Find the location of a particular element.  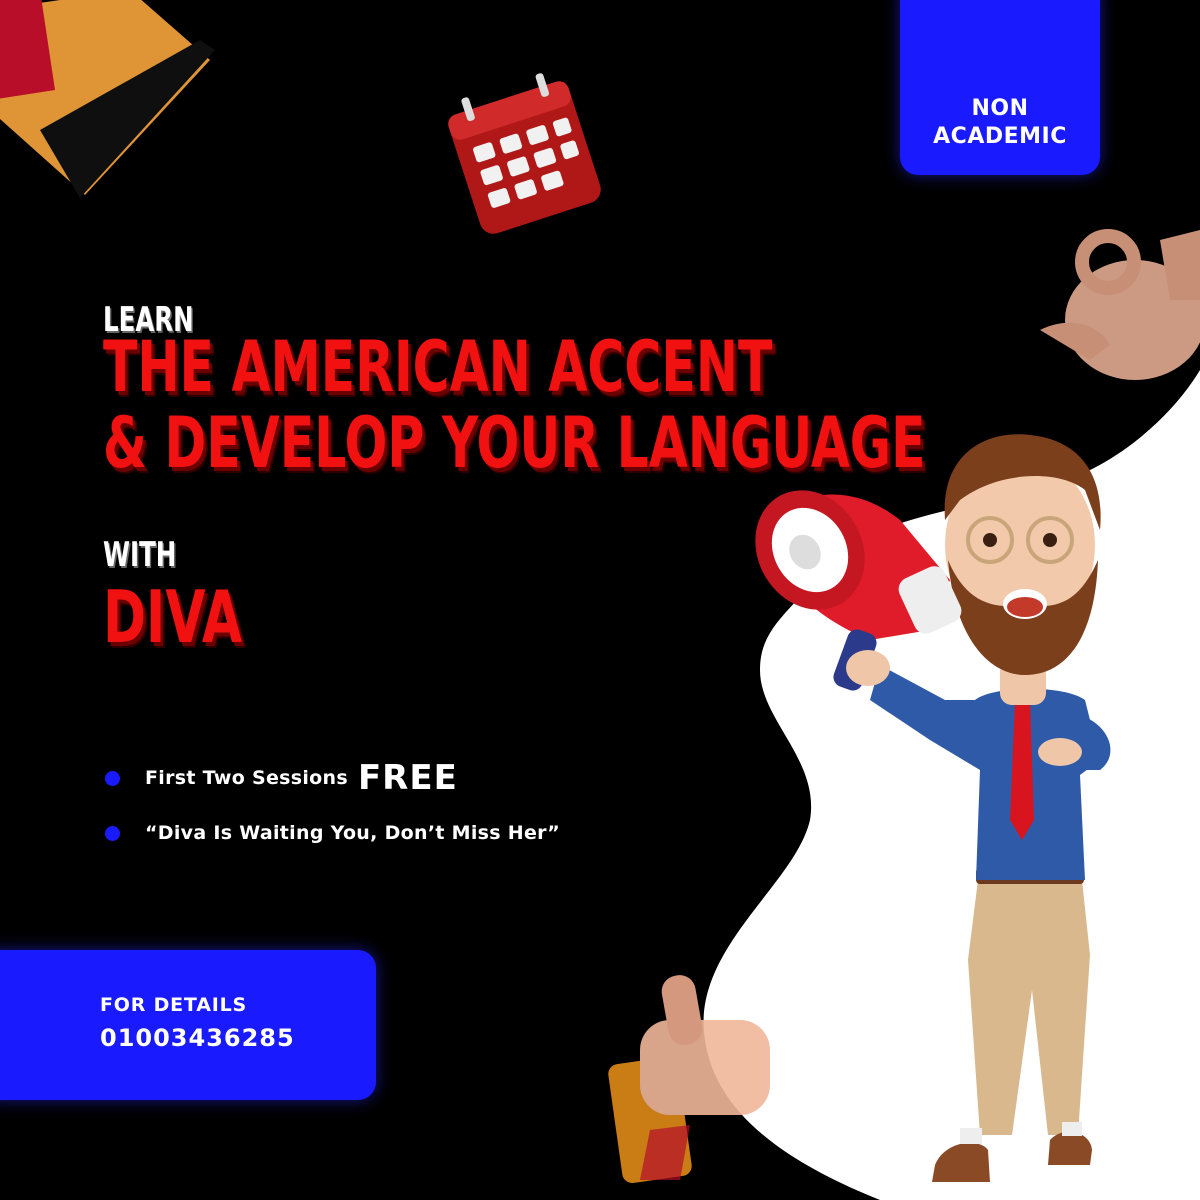

with-label: WITH is located at coordinates (140, 555).